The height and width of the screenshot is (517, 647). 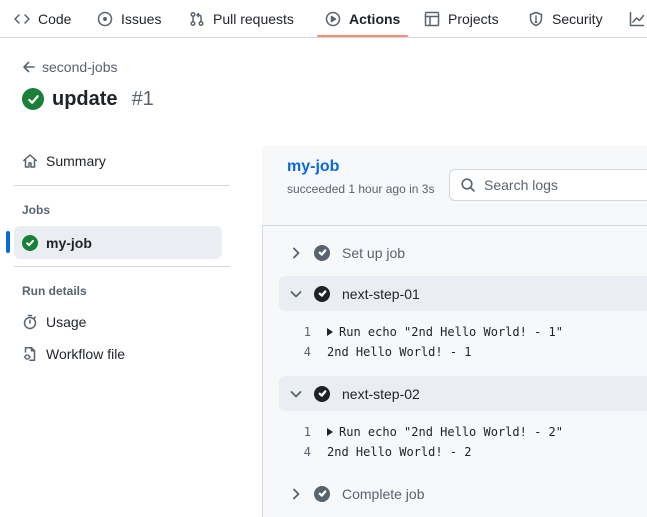 I want to click on tab-pull-requests-label: Pull requests, so click(x=253, y=19).